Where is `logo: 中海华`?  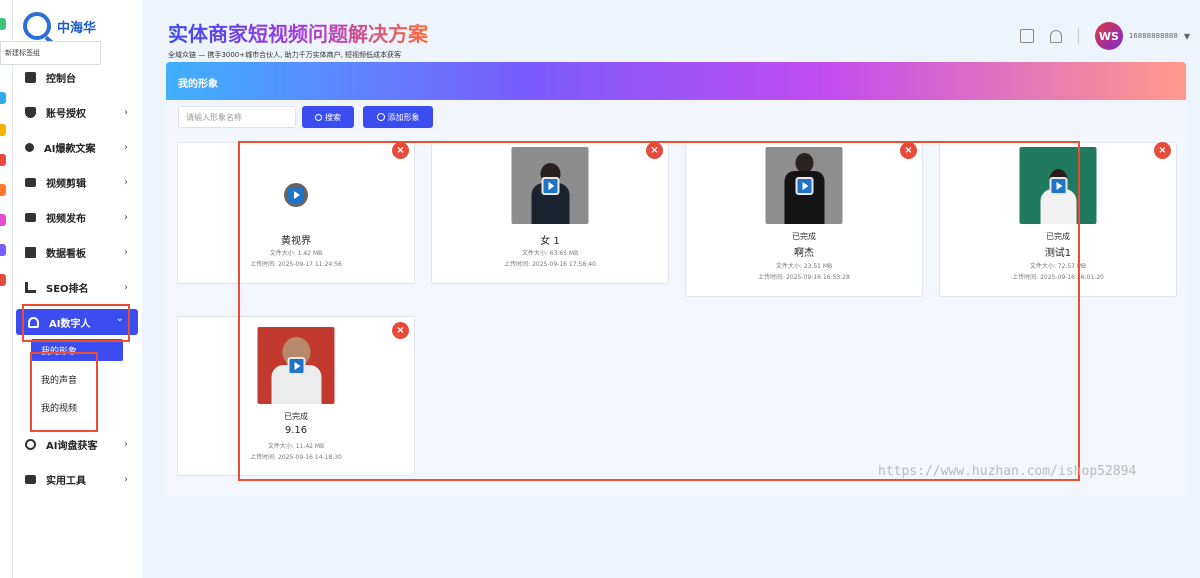 logo: 中海华 is located at coordinates (59, 26).